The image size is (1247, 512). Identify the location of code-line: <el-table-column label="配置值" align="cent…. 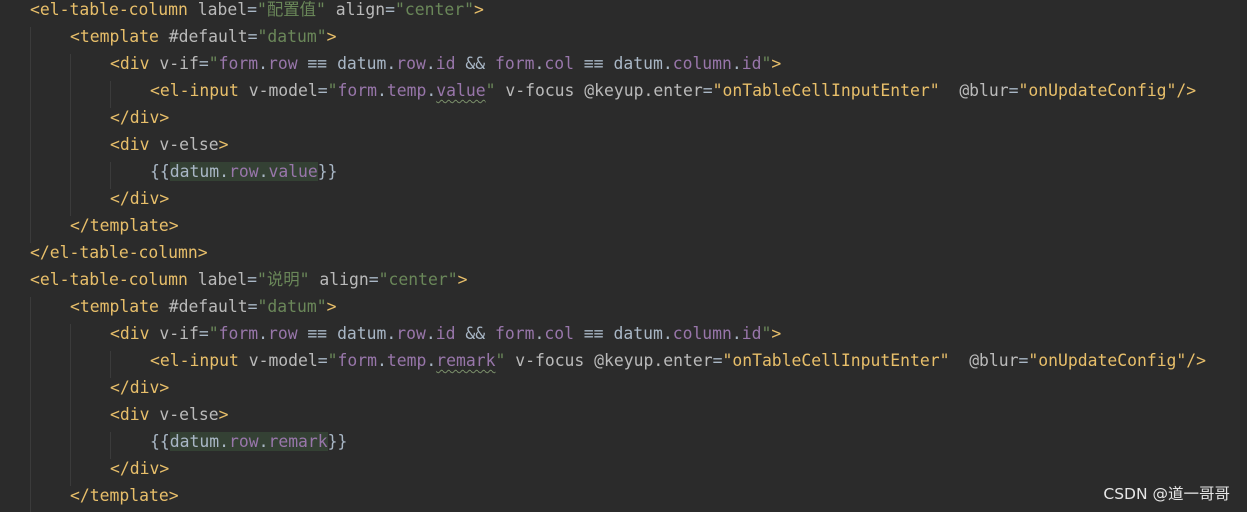
(257, 11).